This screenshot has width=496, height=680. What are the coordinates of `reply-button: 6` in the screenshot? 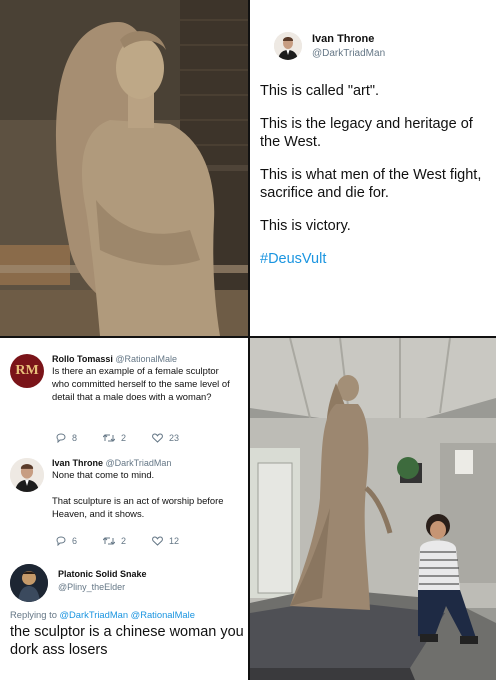 It's located at (66, 541).